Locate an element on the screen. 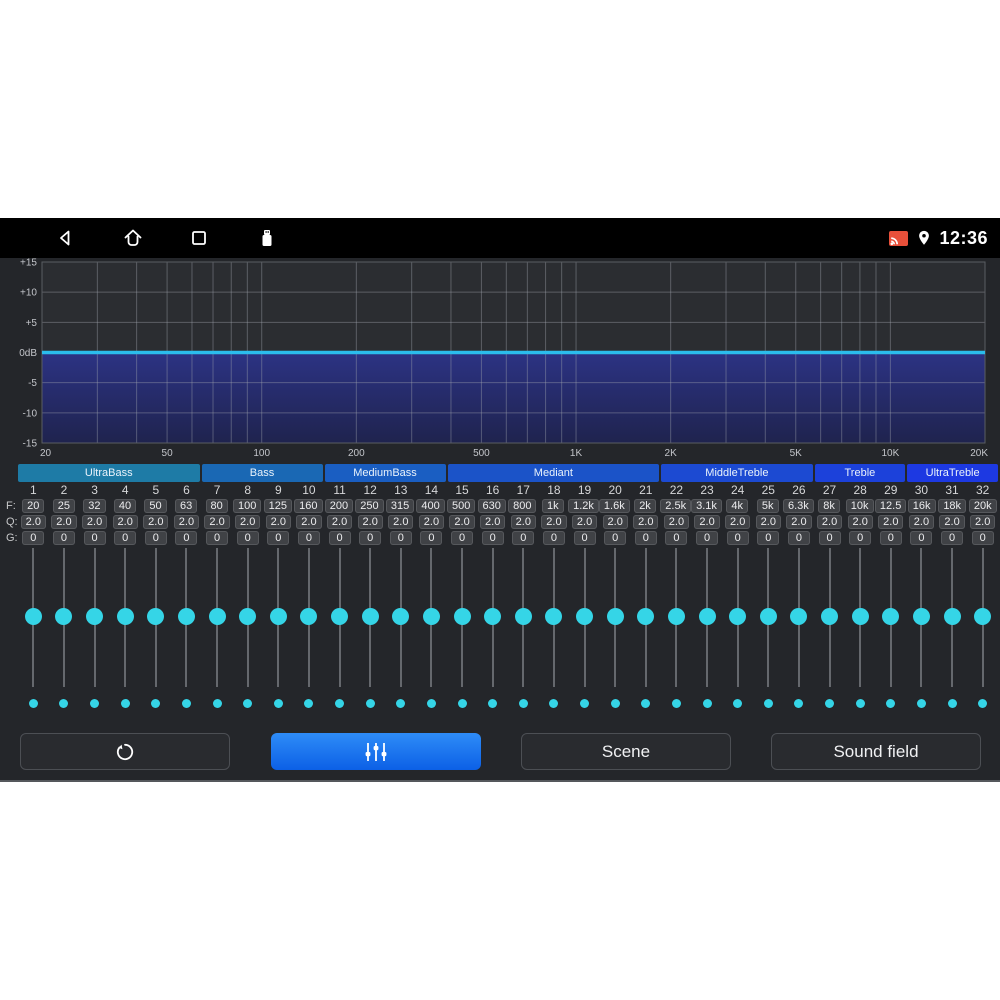 The height and width of the screenshot is (1000, 1000). freq-value-cell: 500 is located at coordinates (461, 506).